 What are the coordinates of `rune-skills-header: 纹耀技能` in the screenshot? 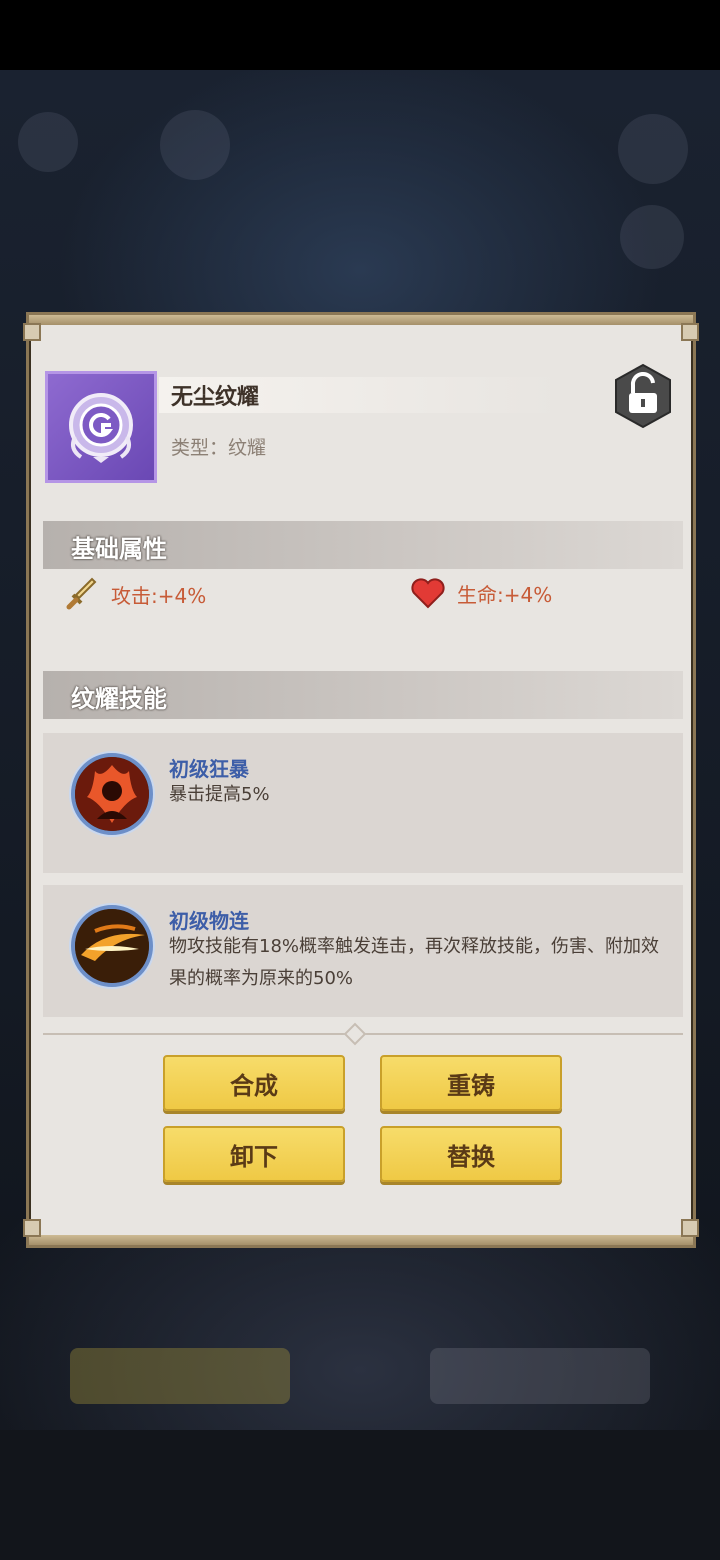 It's located at (363, 695).